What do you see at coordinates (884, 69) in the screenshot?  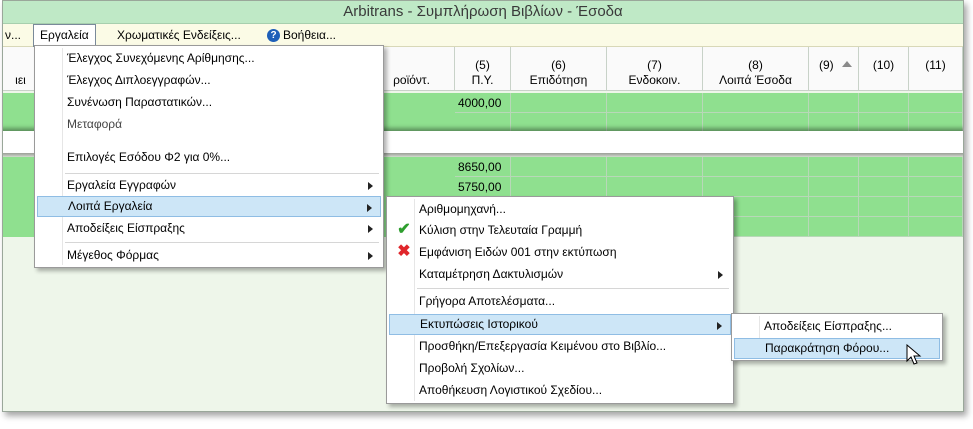 I see `column-header: (10)` at bounding box center [884, 69].